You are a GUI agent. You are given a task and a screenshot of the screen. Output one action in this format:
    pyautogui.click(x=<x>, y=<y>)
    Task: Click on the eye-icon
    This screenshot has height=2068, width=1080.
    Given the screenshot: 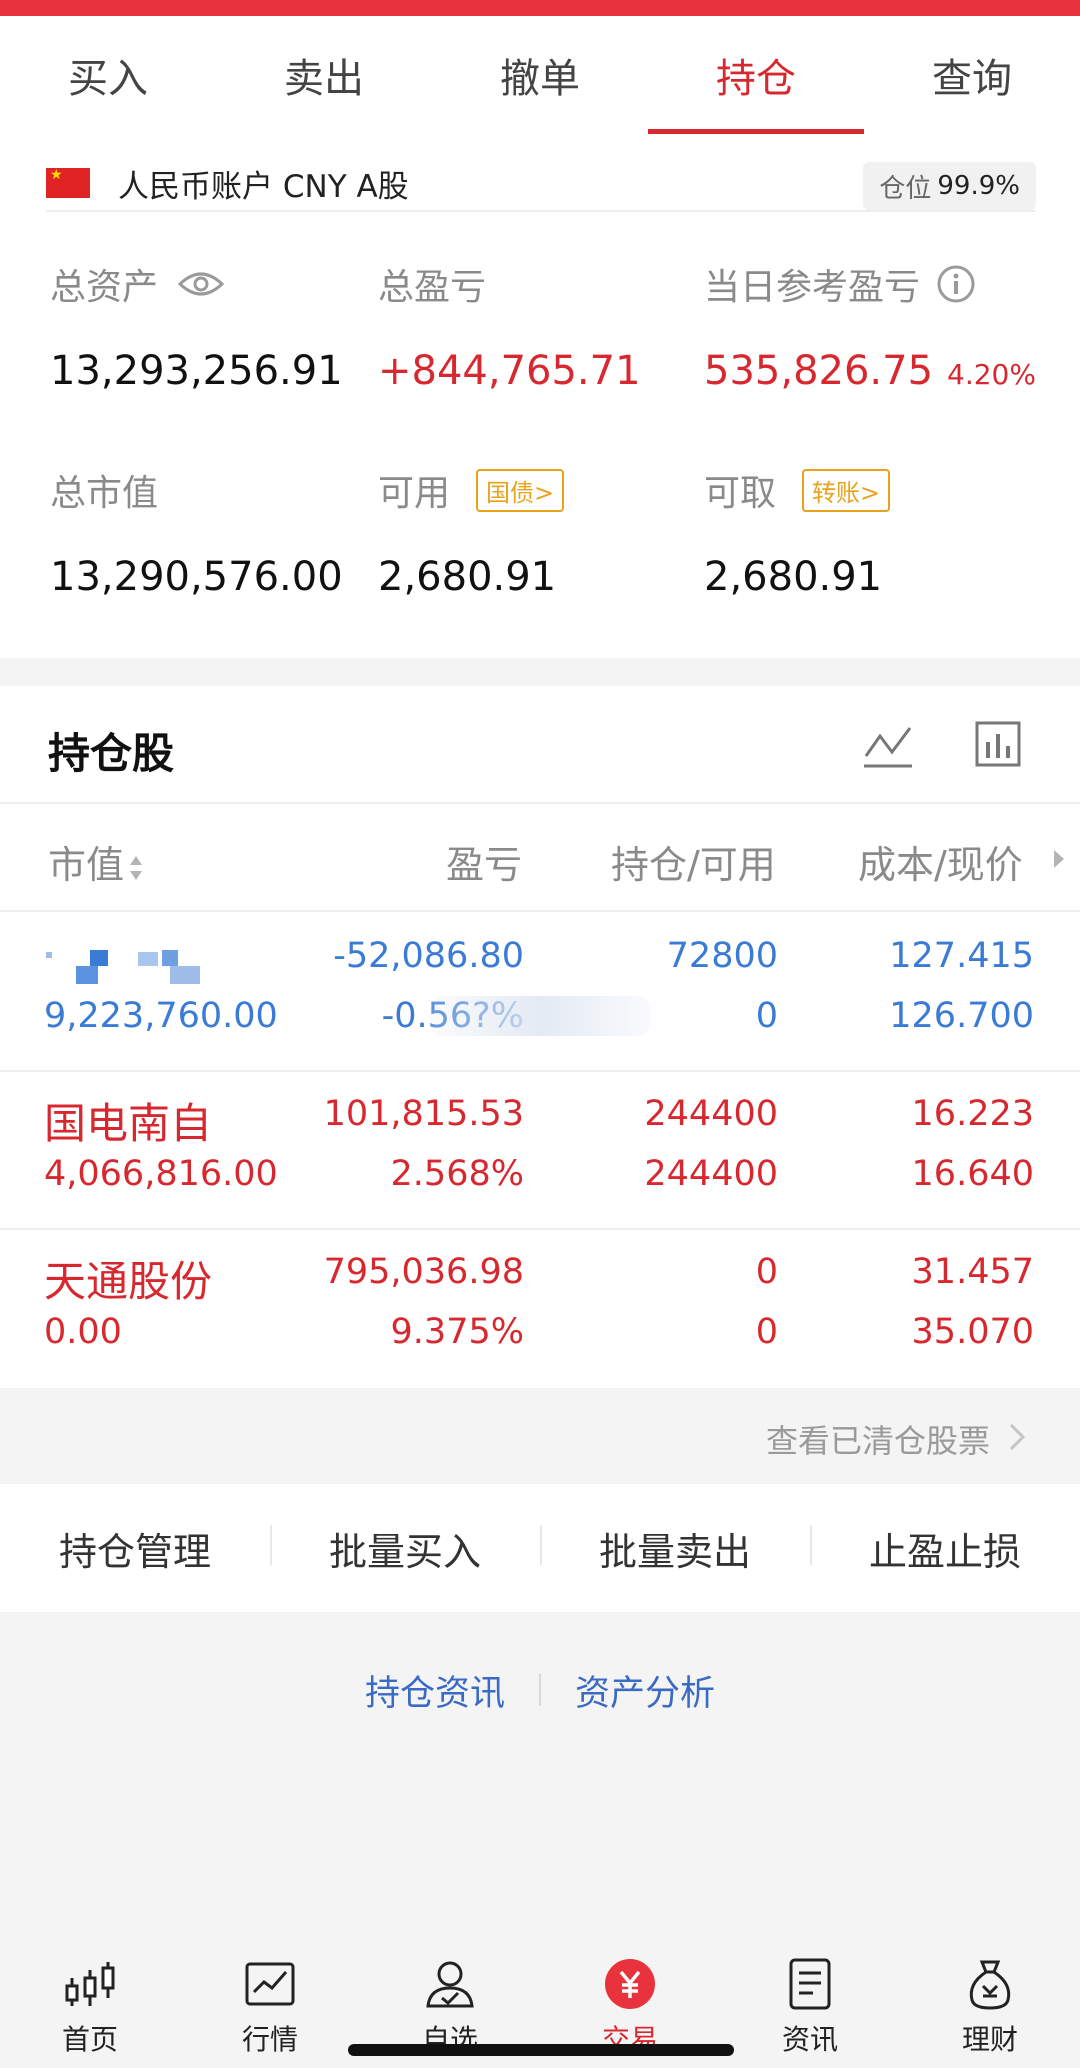 What is the action you would take?
    pyautogui.click(x=201, y=284)
    